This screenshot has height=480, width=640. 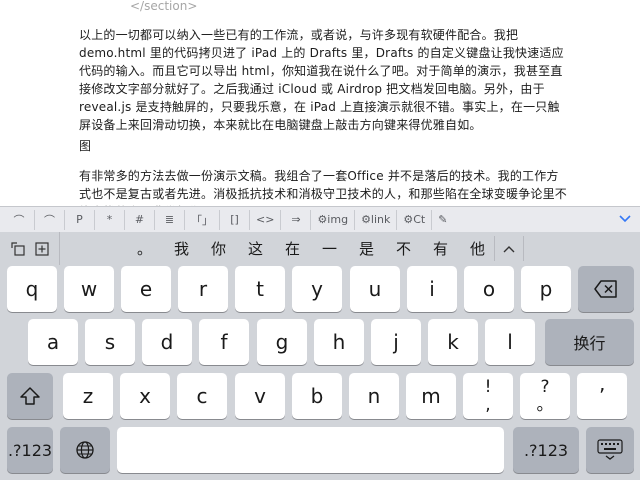 I want to click on key-y: y, so click(x=317, y=289).